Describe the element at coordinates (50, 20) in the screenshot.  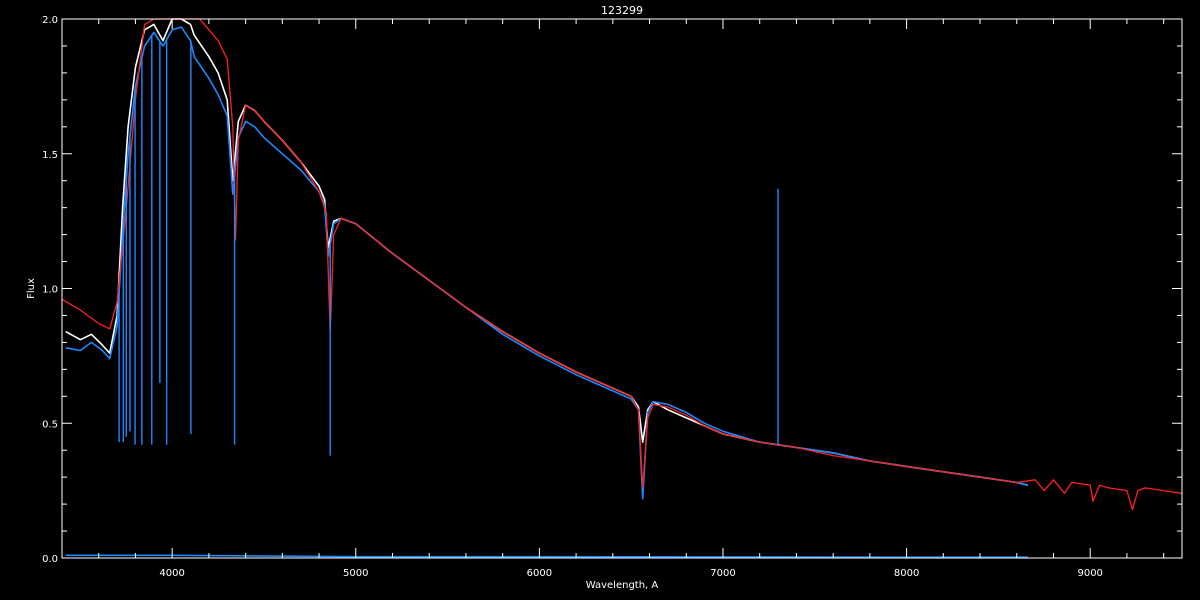
I see `y-tick-label: 2.0` at that location.